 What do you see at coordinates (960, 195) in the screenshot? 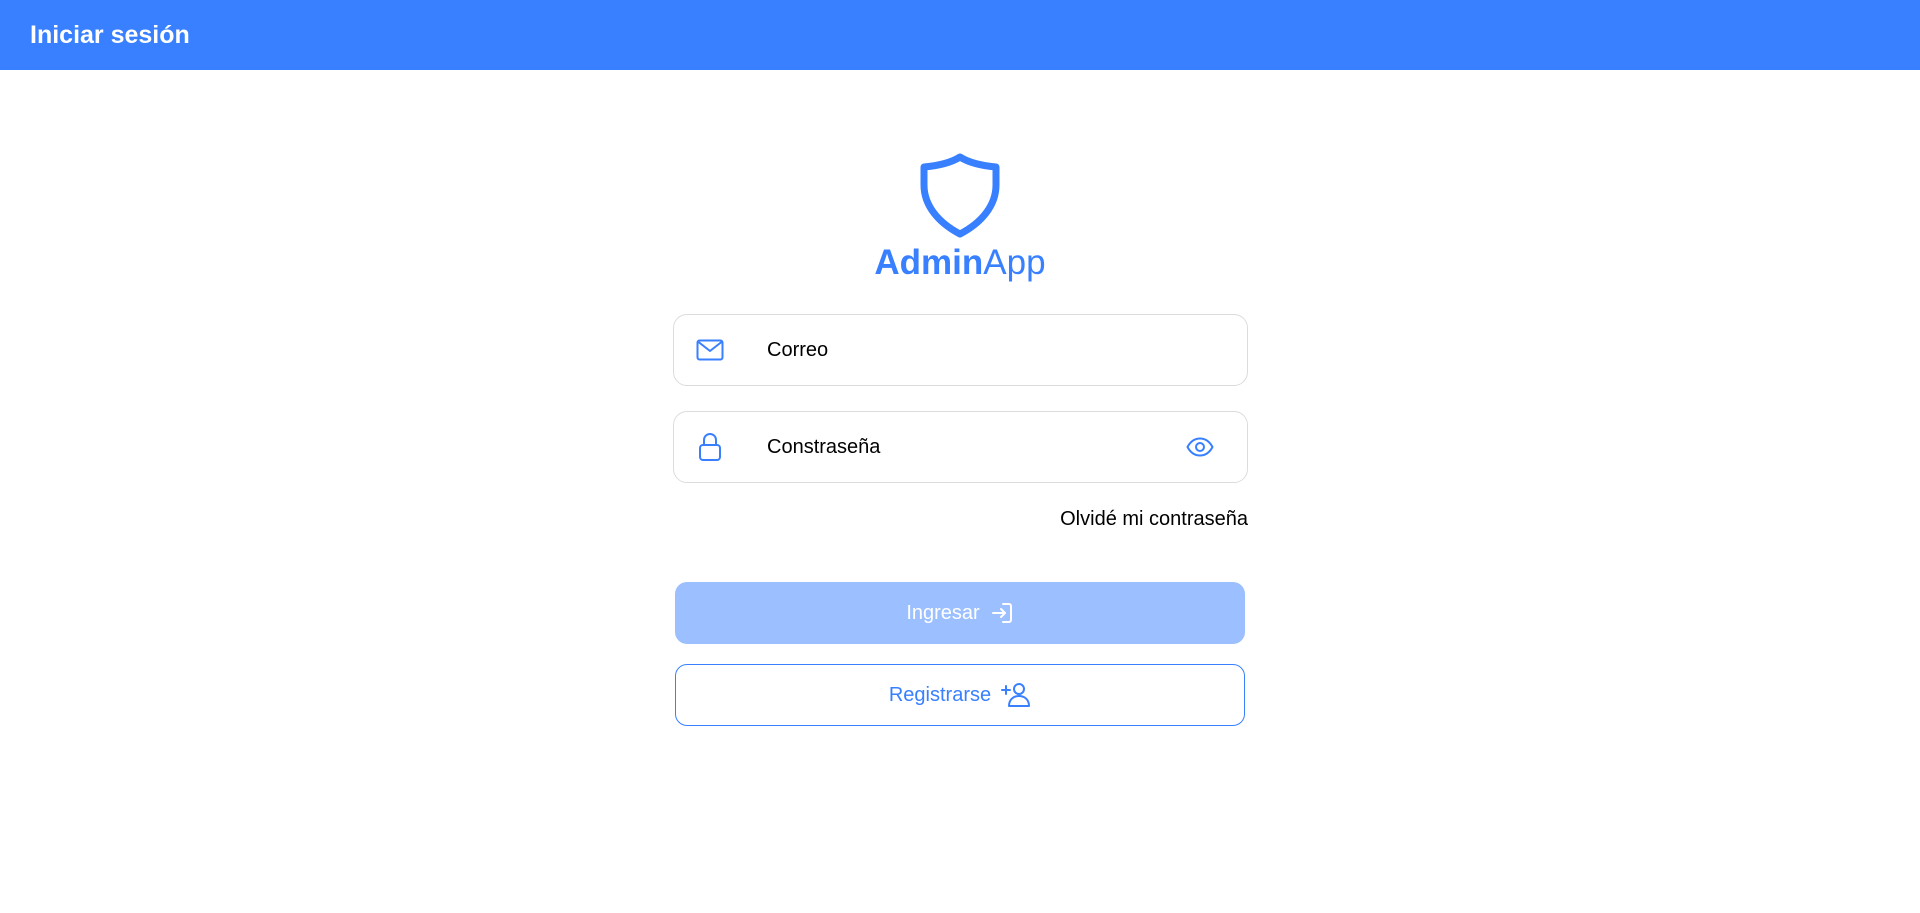
I see `shield-icon` at bounding box center [960, 195].